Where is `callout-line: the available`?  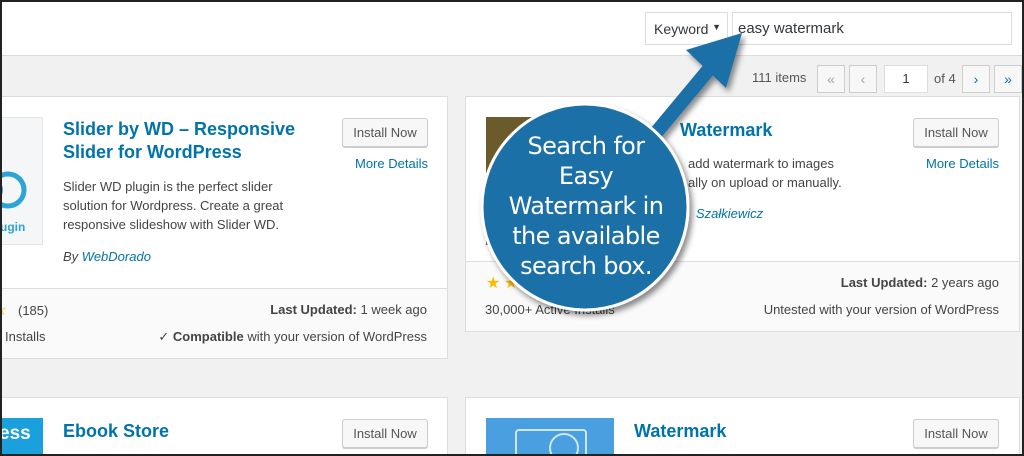 callout-line: the available is located at coordinates (586, 236).